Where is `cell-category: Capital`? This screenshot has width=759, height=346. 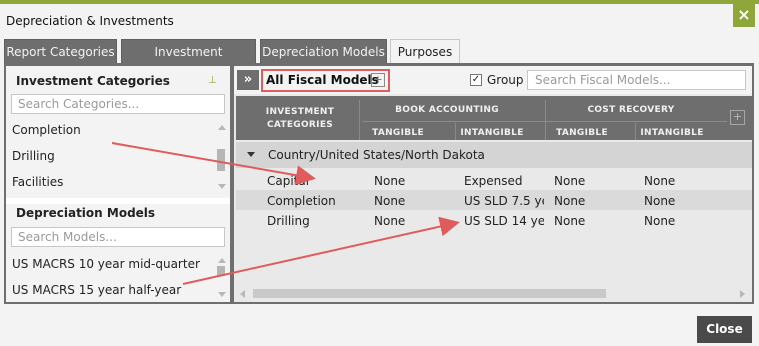 cell-category: Capital is located at coordinates (288, 181).